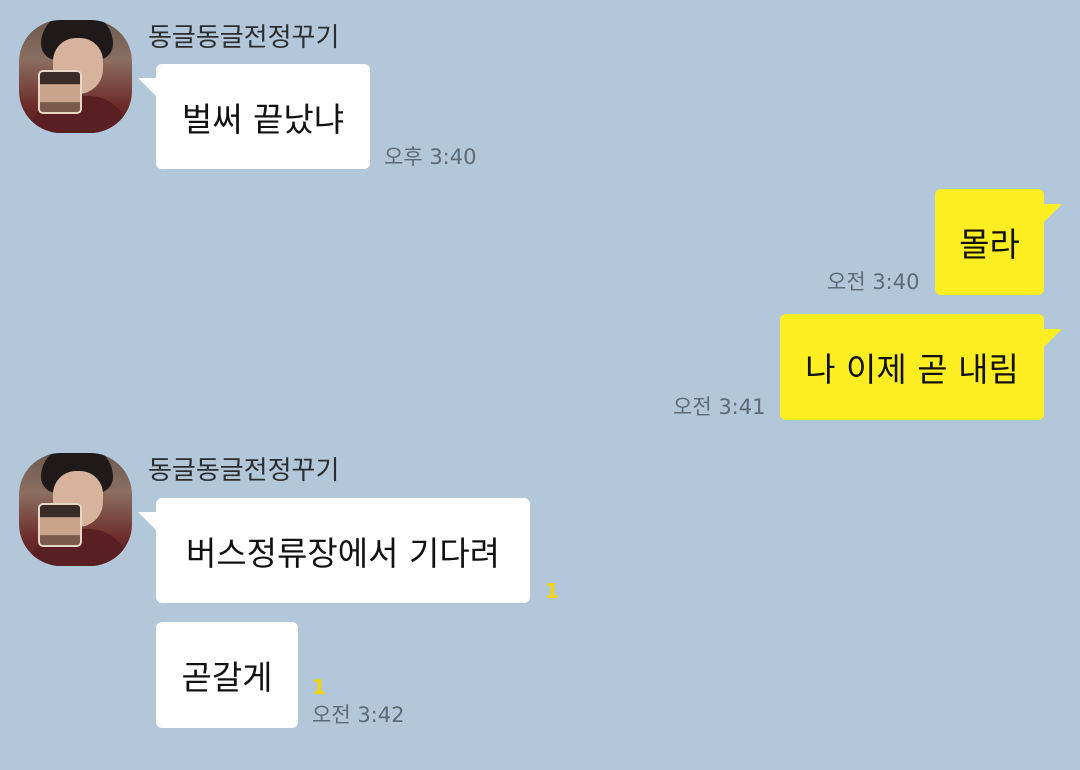 This screenshot has height=770, width=1080. Describe the element at coordinates (873, 282) in the screenshot. I see `message-timestamp: 오전 3:40` at that location.